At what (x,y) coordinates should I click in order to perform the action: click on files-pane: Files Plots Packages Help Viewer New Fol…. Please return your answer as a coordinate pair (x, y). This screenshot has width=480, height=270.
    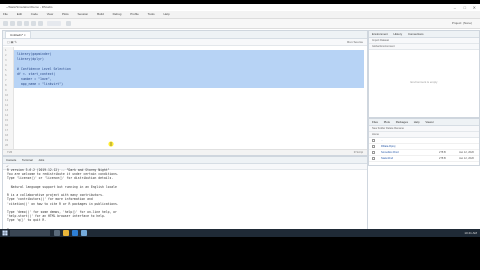
    Looking at the image, I should click on (424, 142).